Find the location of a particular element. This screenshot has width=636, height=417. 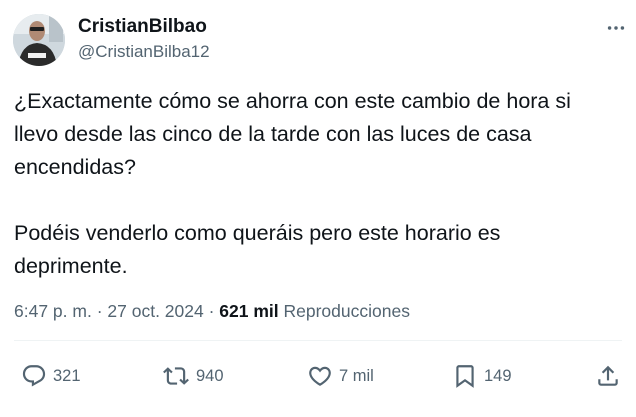

bookmark-icon is located at coordinates (465, 376).